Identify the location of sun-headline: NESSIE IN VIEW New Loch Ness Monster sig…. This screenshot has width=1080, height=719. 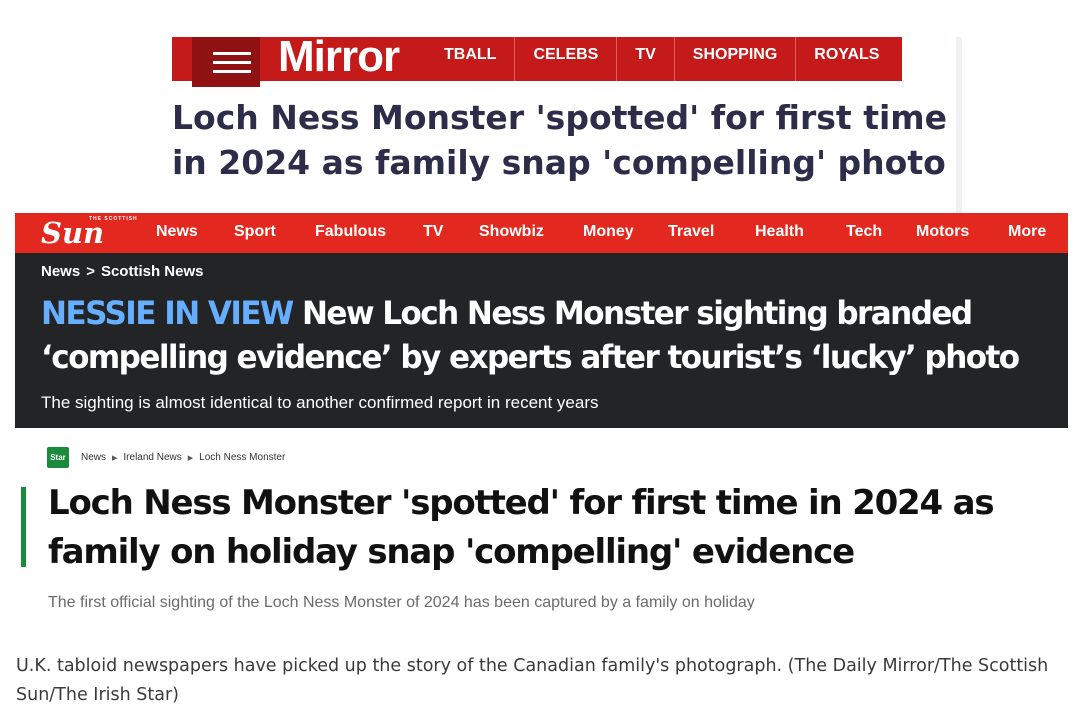
(531, 335).